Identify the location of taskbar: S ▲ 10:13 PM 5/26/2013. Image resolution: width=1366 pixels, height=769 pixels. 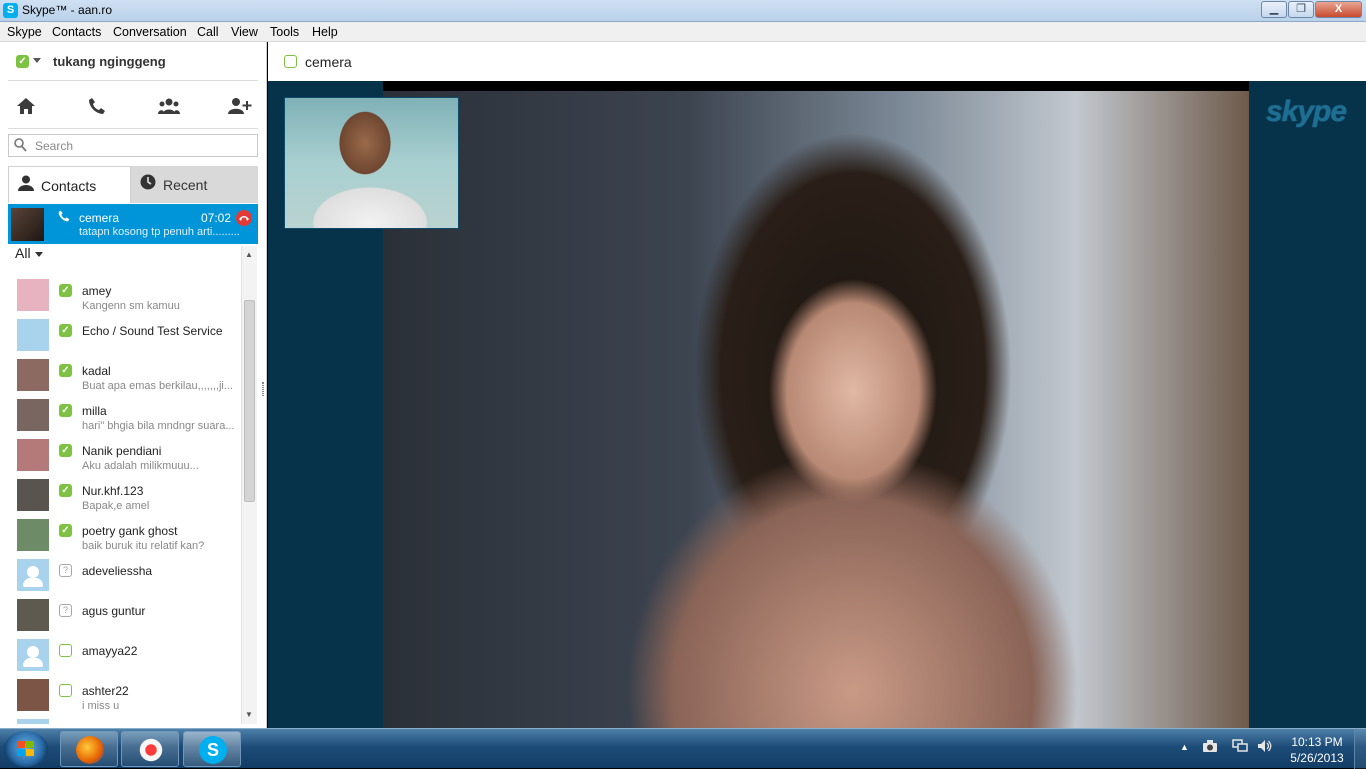
(683, 748).